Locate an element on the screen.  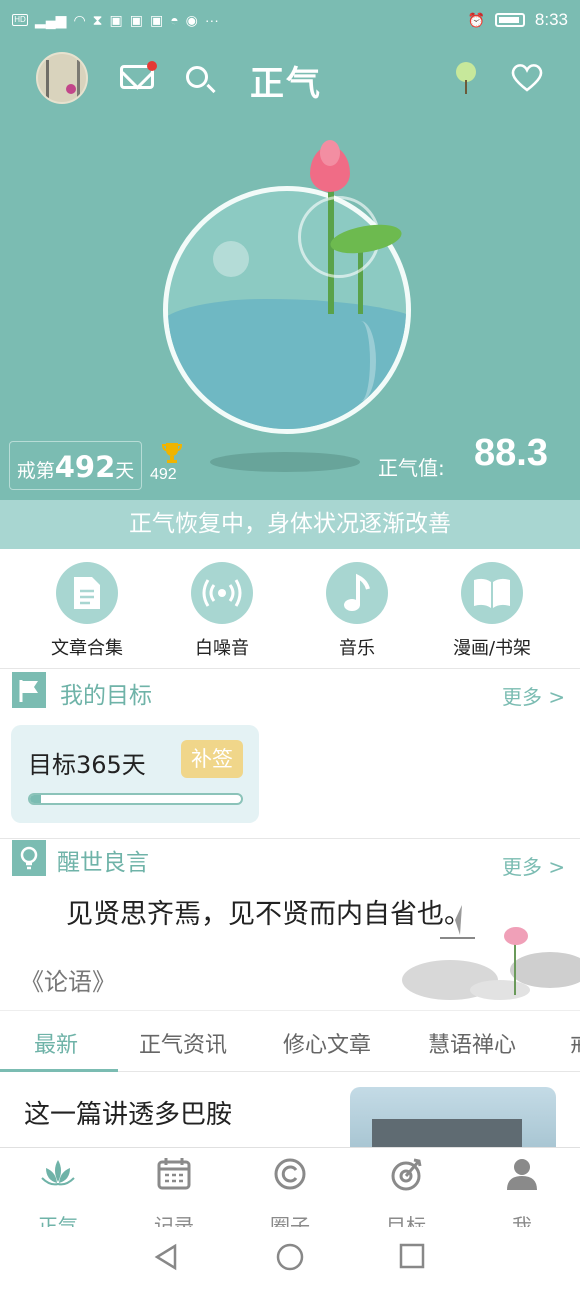
tab-articles: 修心文章 is located at coordinates (327, 1043).